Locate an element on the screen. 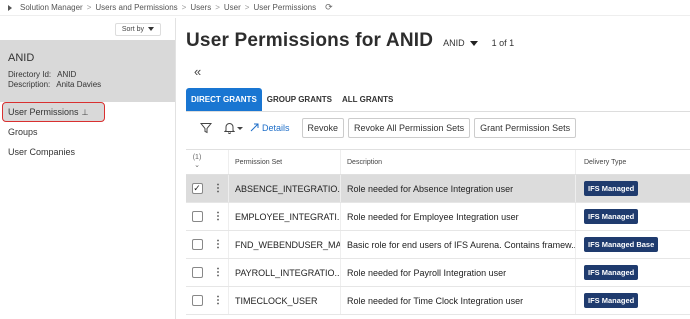  revoke-all-permission-sets-button: Revoke All Permission Sets is located at coordinates (409, 128).